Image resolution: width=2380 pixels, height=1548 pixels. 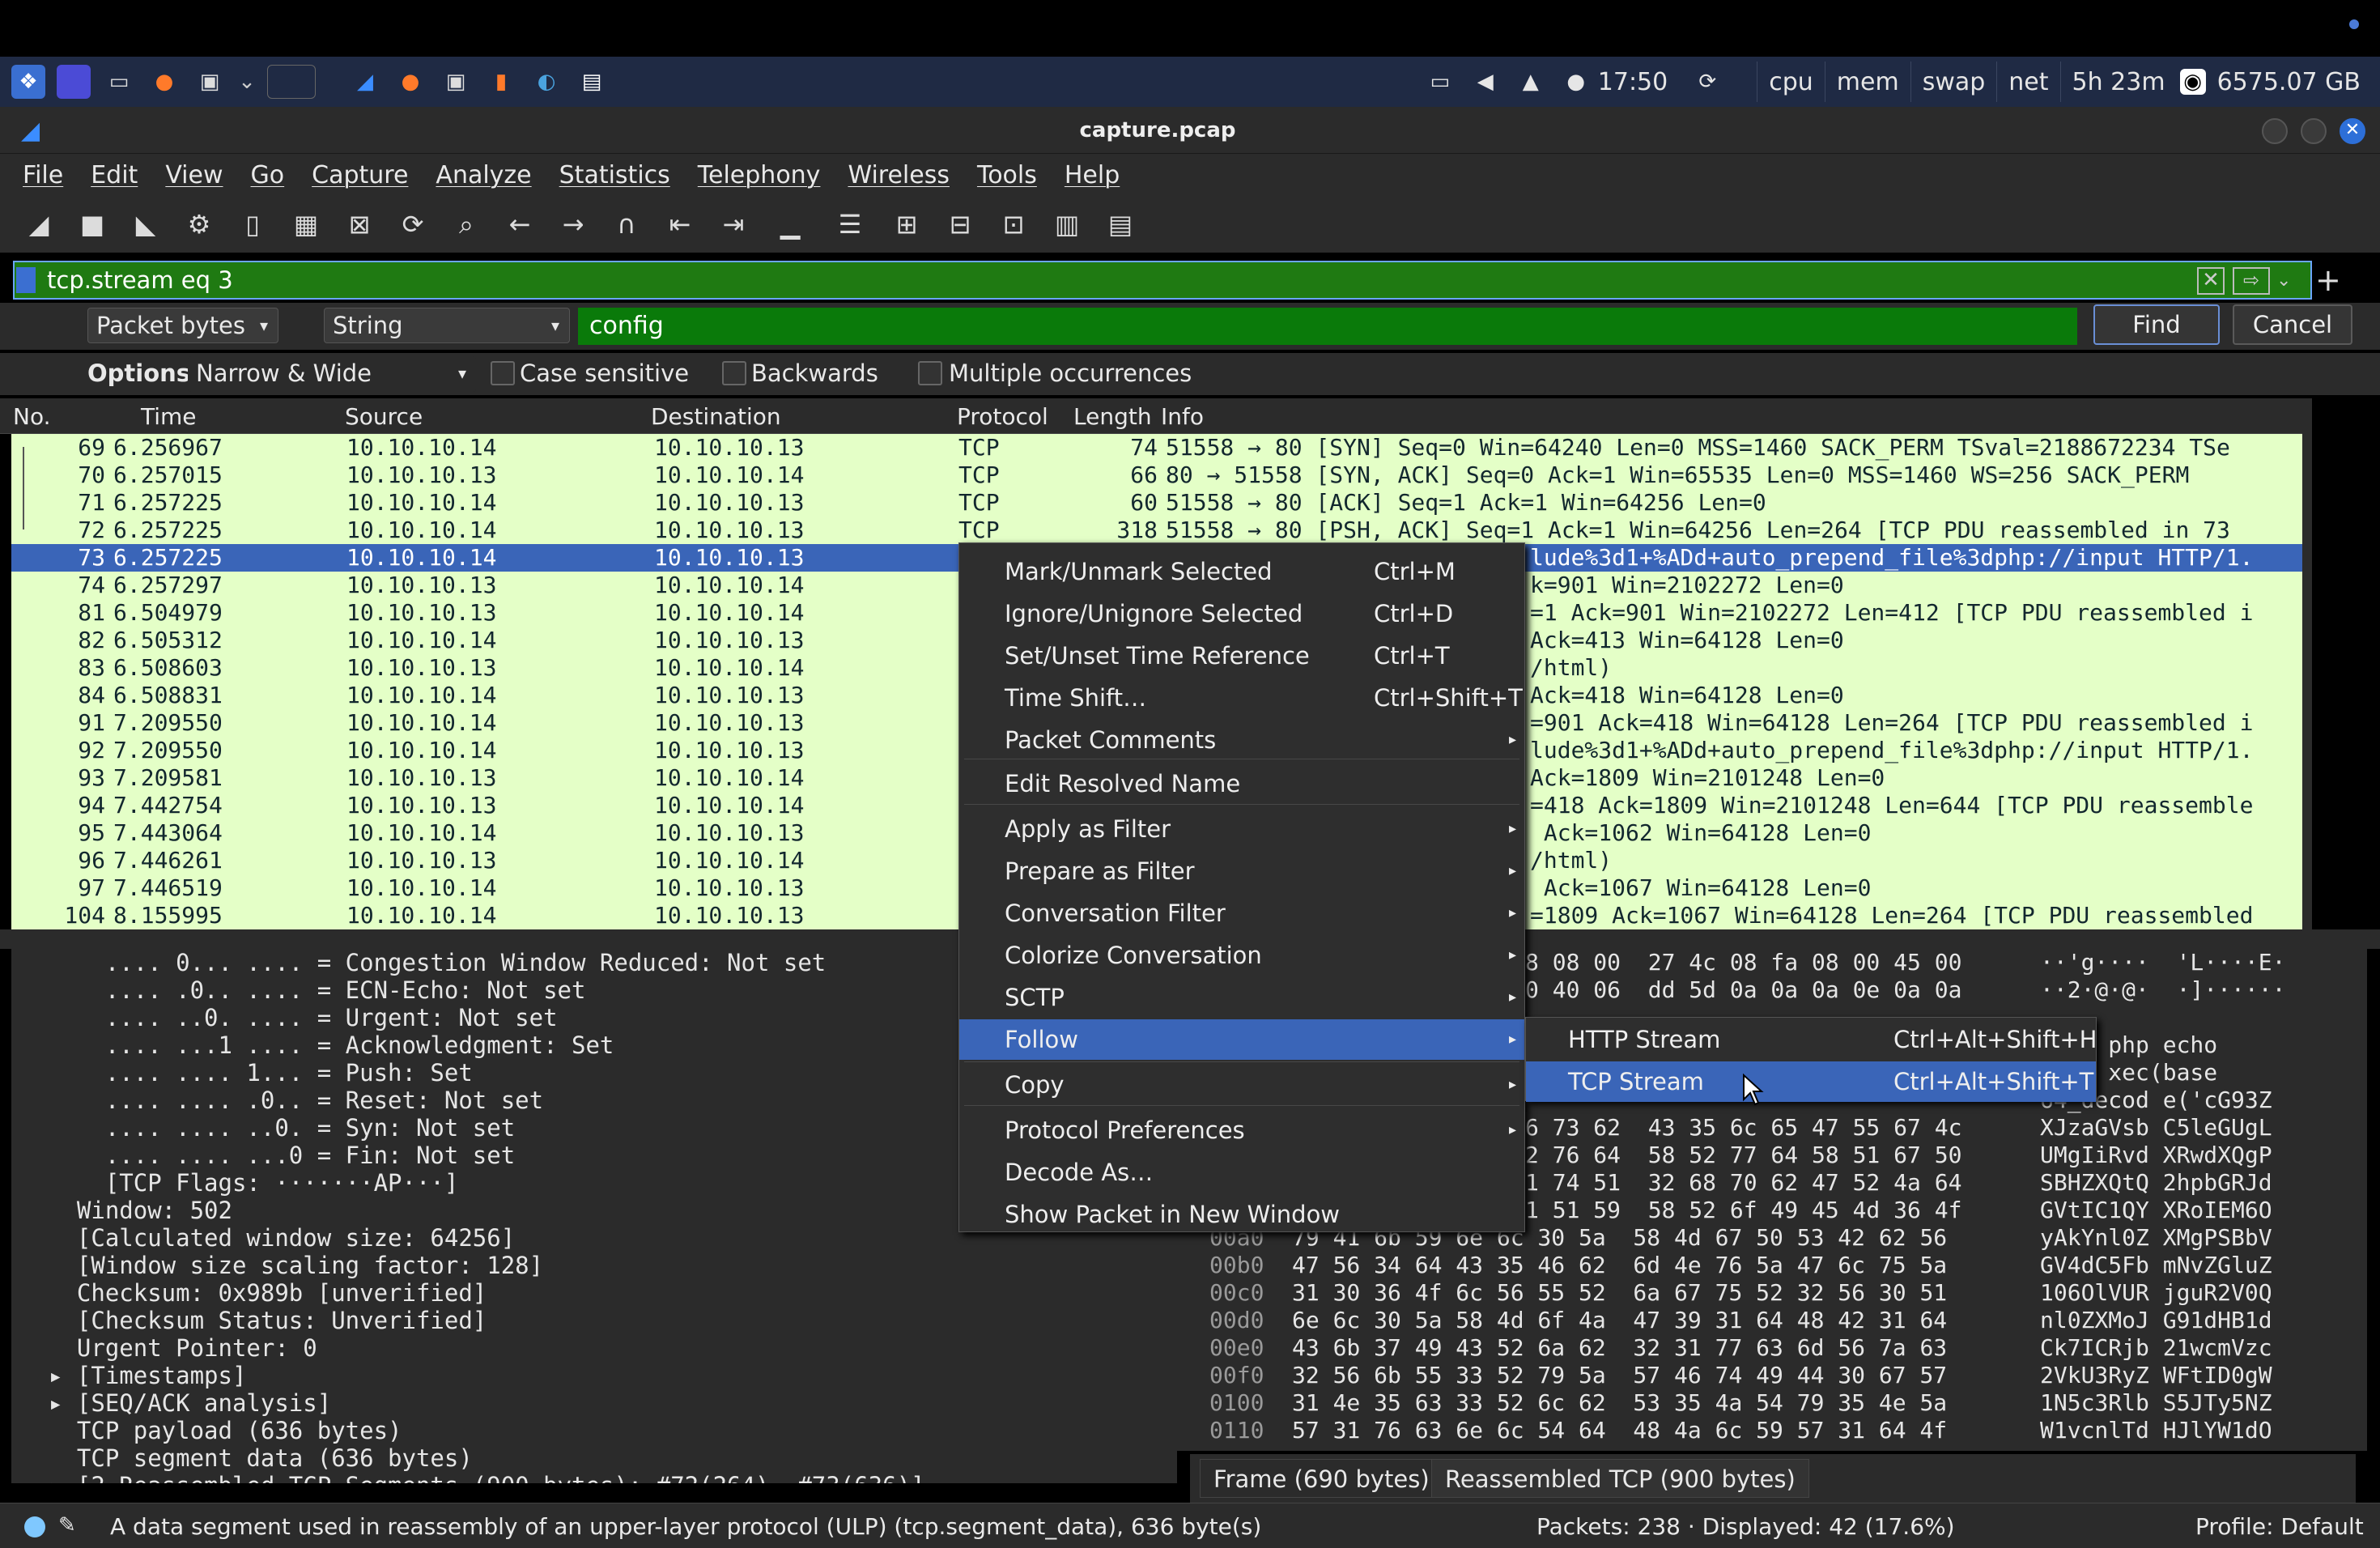 What do you see at coordinates (2156, 1320) in the screenshot?
I see `byte-ascii: nl0ZXMoJ G91dHB1d` at bounding box center [2156, 1320].